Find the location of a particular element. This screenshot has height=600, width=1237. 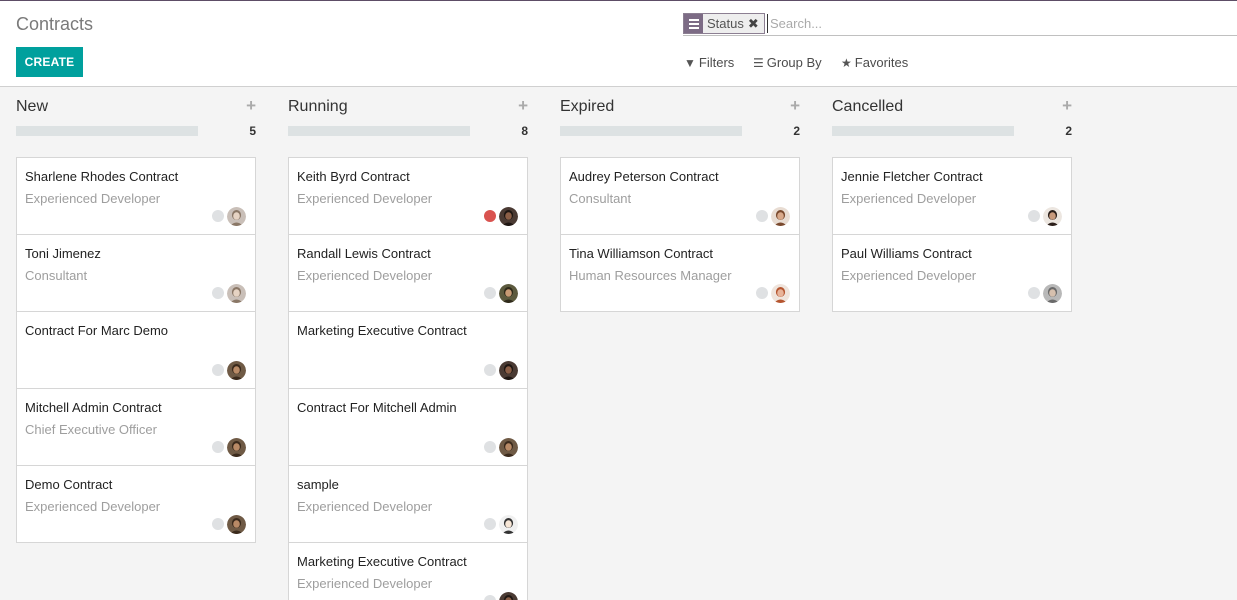

close-icon: ✖ is located at coordinates (756, 24).